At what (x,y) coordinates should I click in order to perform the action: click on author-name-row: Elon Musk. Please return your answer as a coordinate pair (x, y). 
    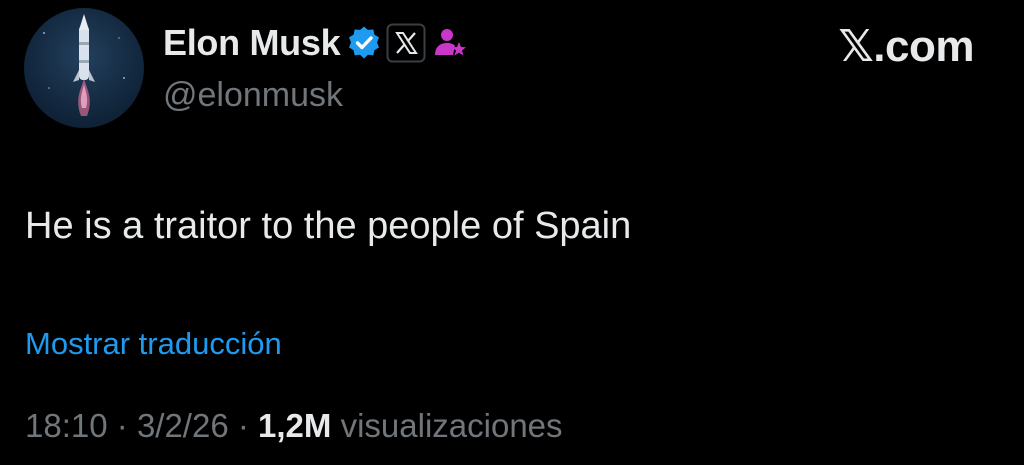
    Looking at the image, I should click on (315, 43).